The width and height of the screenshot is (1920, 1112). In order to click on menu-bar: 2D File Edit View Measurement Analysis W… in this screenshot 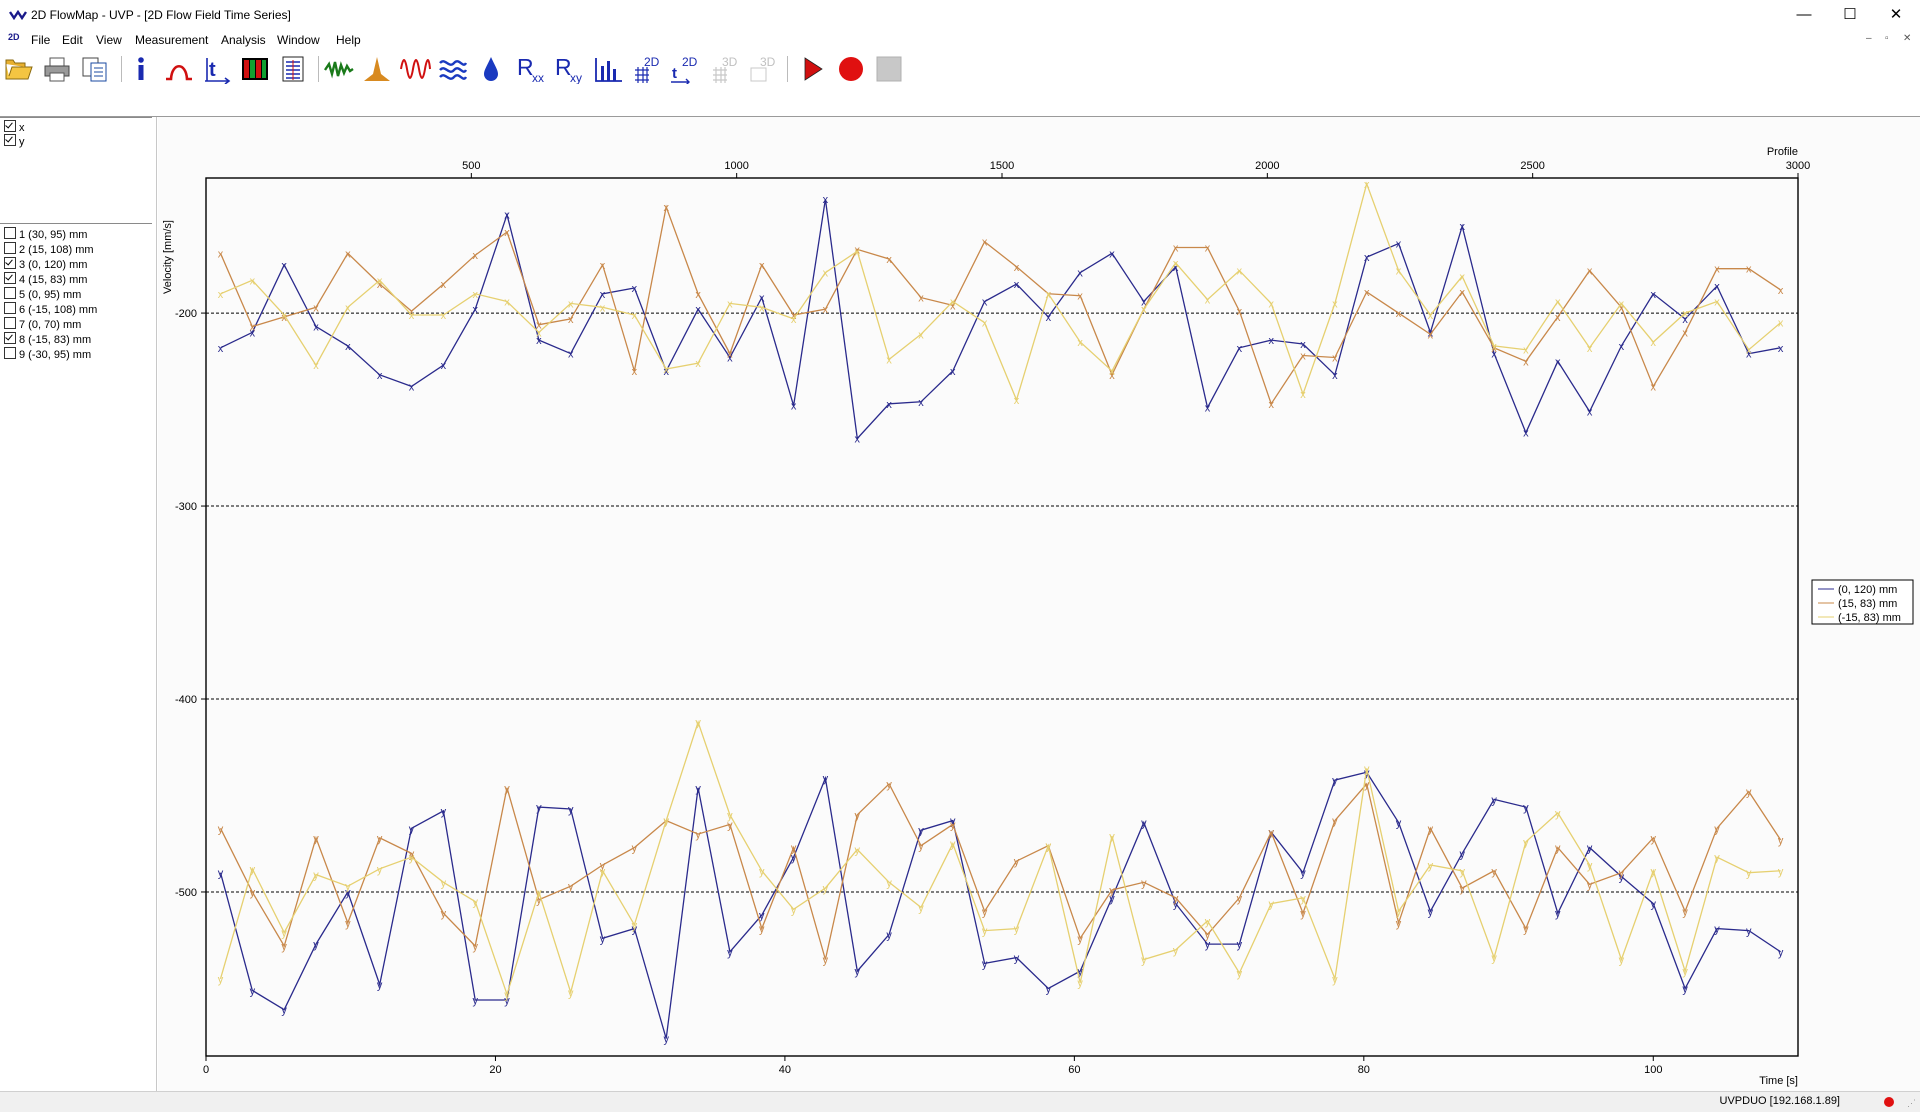, I will do `click(960, 40)`.